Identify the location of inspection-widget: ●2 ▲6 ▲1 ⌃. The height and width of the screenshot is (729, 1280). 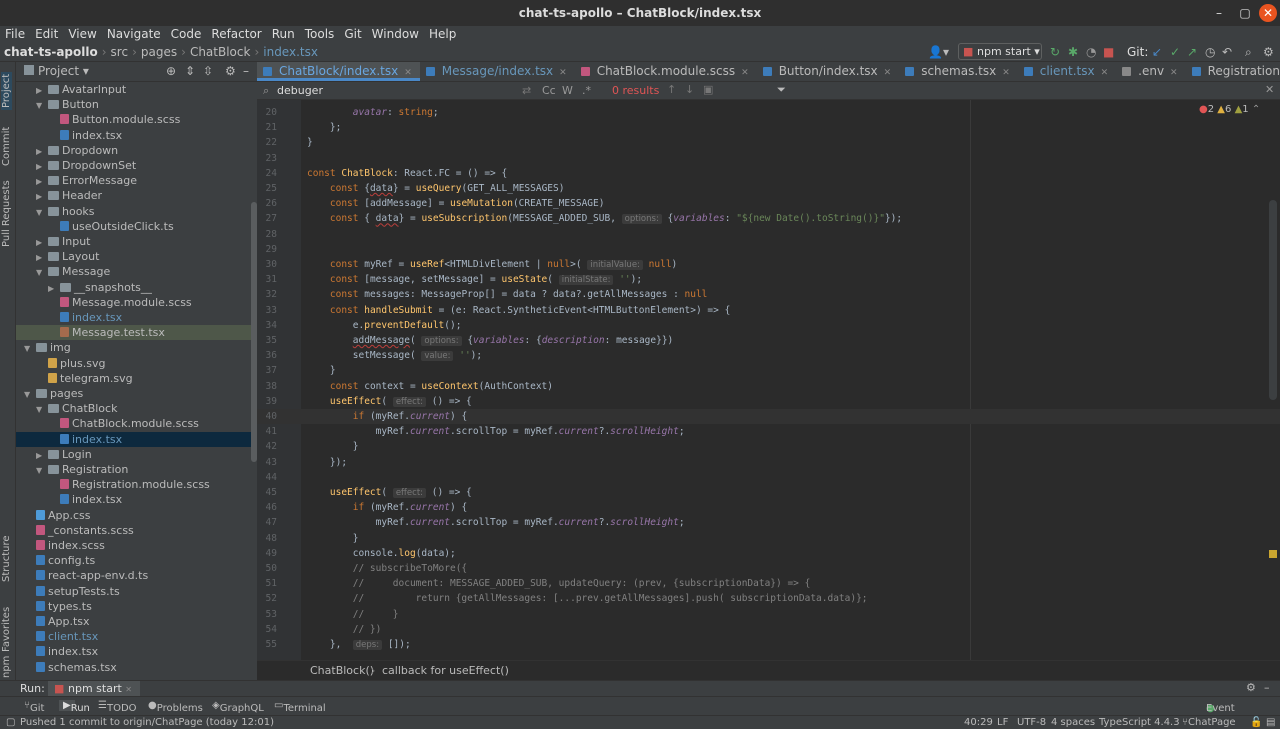
(1229, 109).